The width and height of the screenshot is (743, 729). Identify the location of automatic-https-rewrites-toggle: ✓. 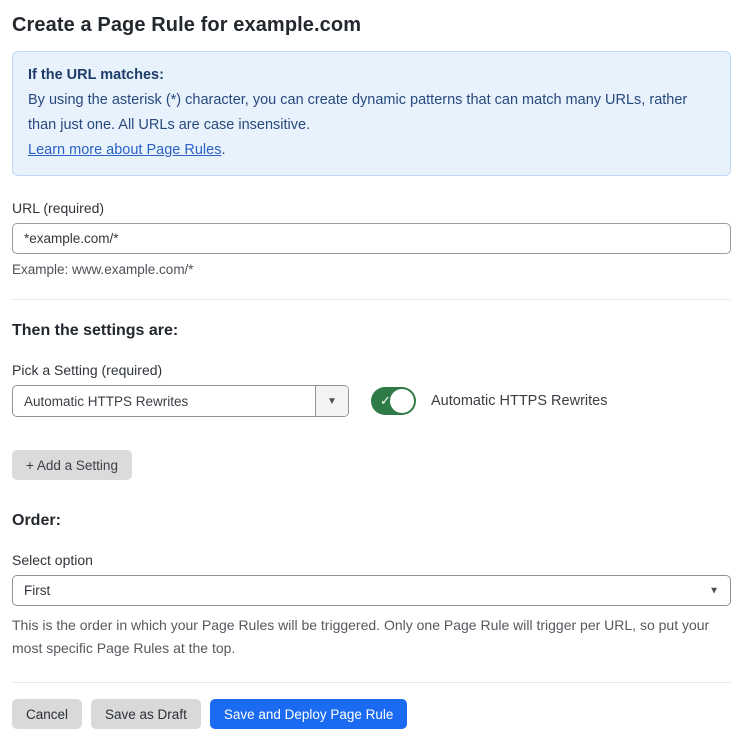
(393, 401).